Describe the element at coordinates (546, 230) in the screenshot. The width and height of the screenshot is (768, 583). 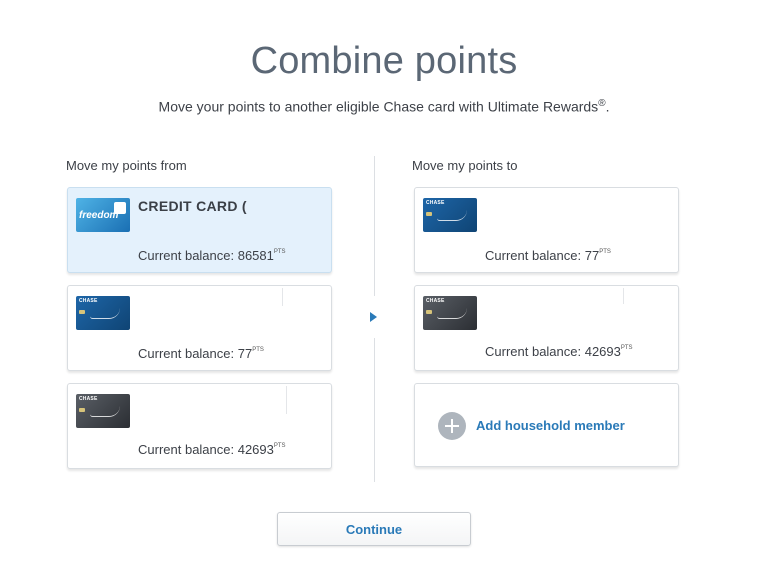
I see `to-card-sapphire: CHASE Current balance: 77PTS` at that location.